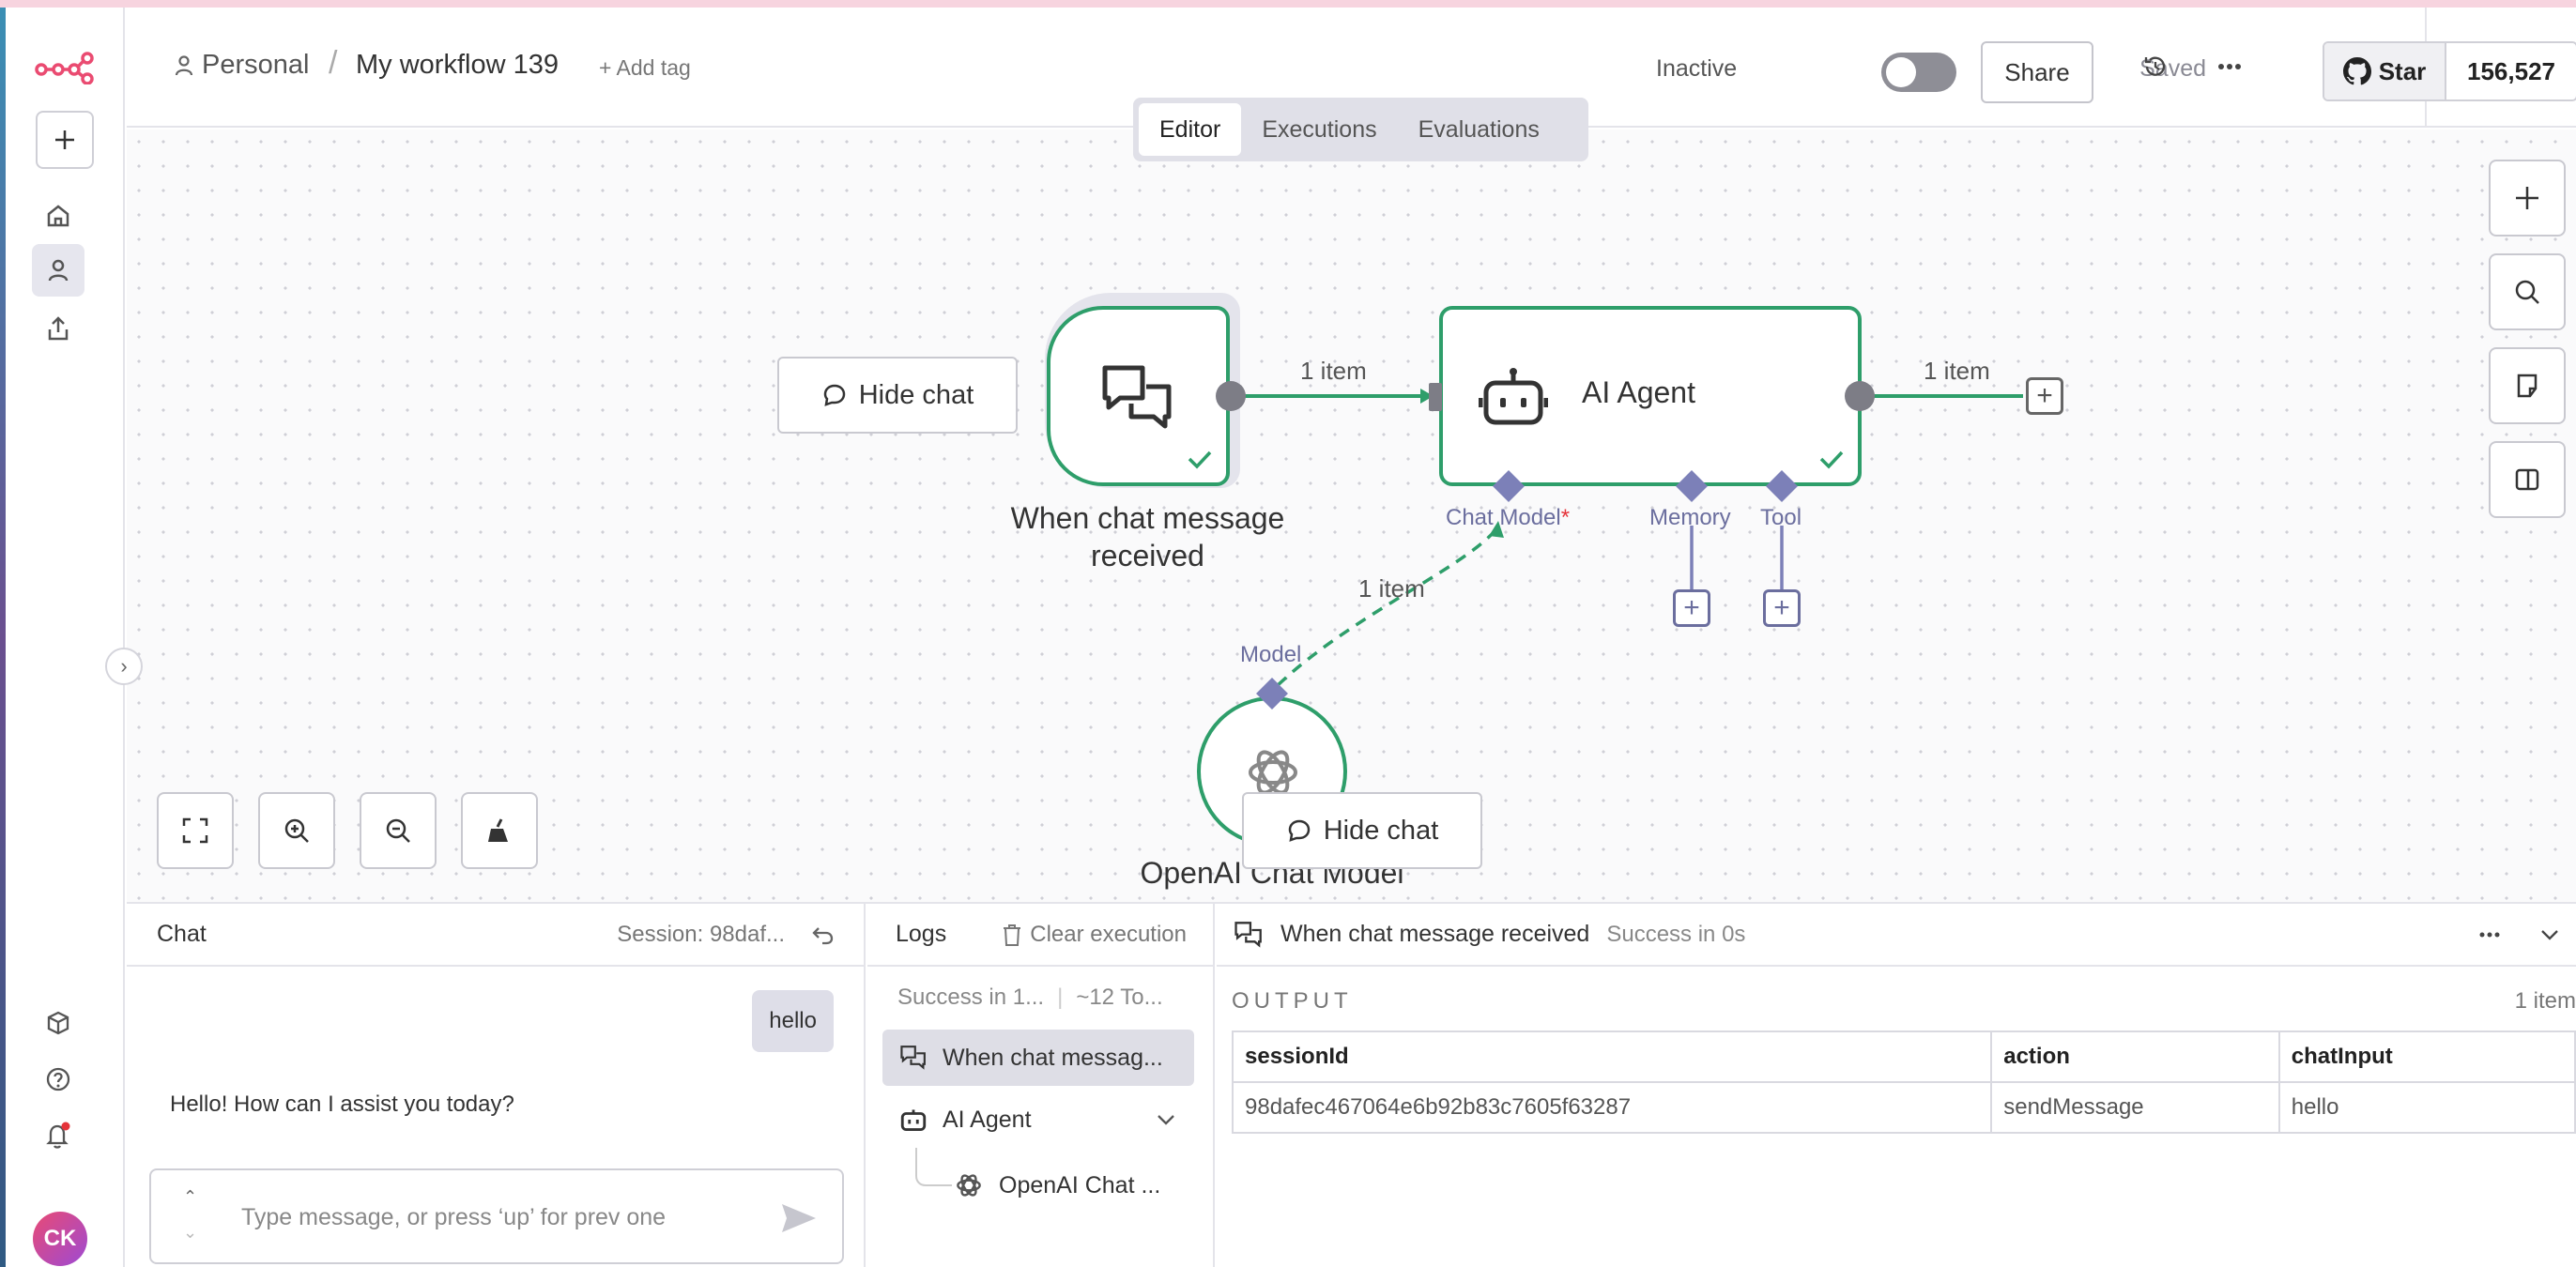 The width and height of the screenshot is (2576, 1267). Describe the element at coordinates (1436, 397) in the screenshot. I see `agent-input-handle` at that location.